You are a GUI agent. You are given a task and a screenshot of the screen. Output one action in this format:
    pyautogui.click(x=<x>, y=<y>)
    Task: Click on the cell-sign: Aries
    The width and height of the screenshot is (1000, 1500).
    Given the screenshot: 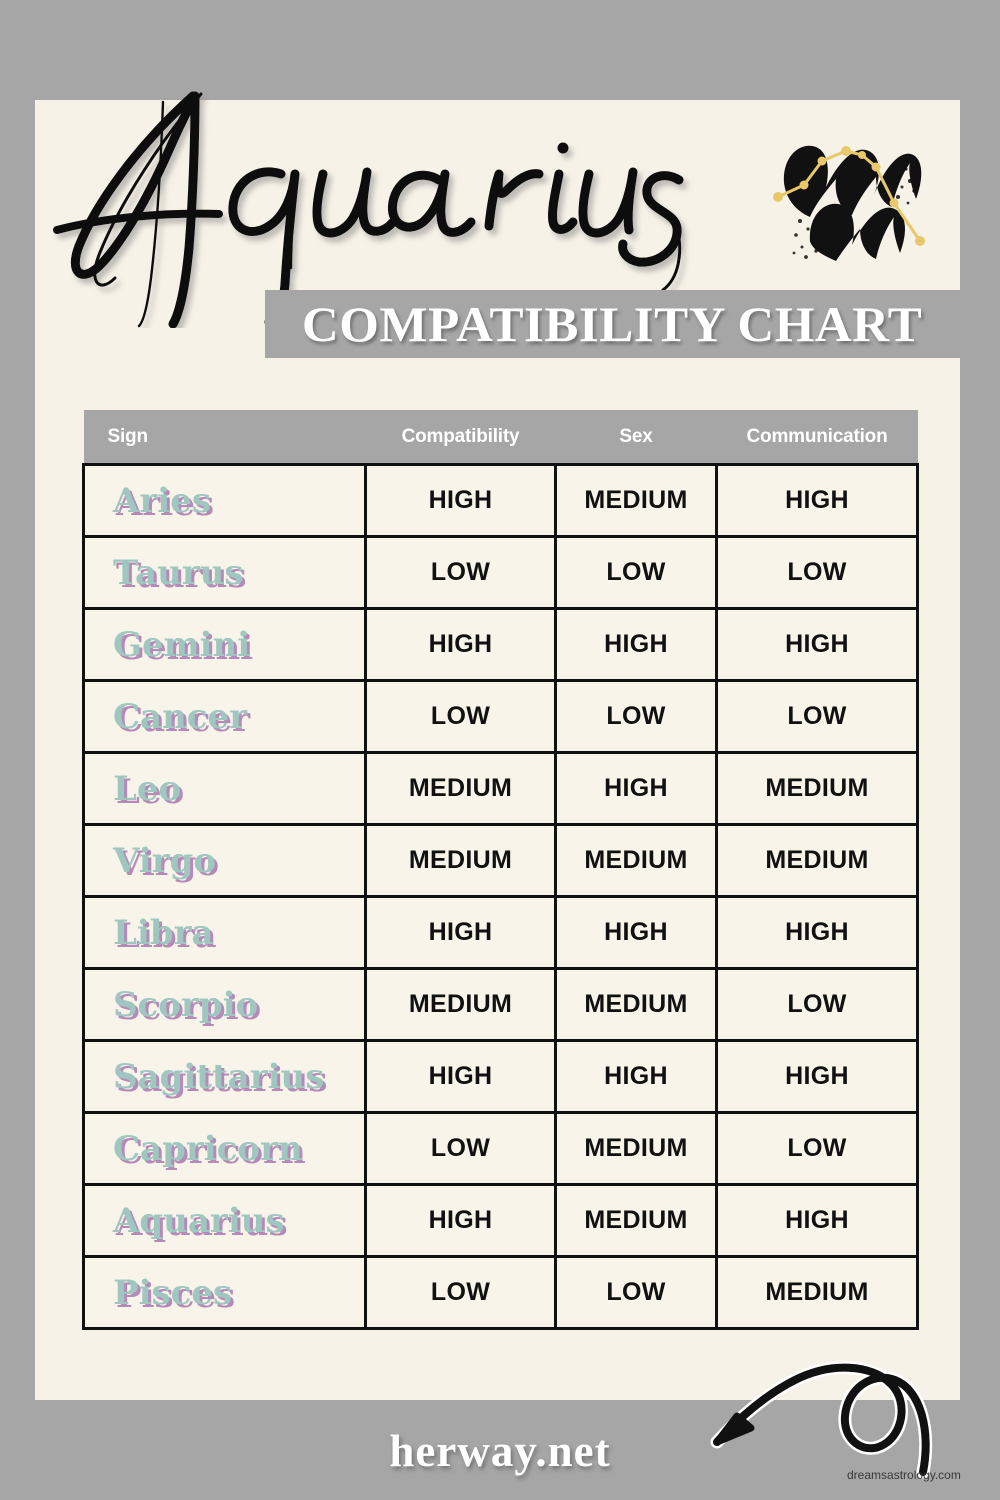 What is the action you would take?
    pyautogui.click(x=224, y=500)
    